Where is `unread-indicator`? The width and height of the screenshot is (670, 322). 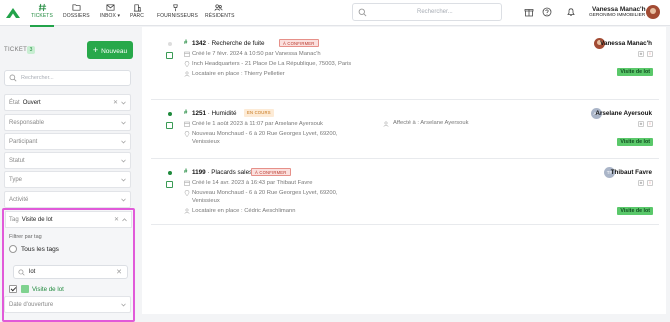 unread-indicator is located at coordinates (170, 173).